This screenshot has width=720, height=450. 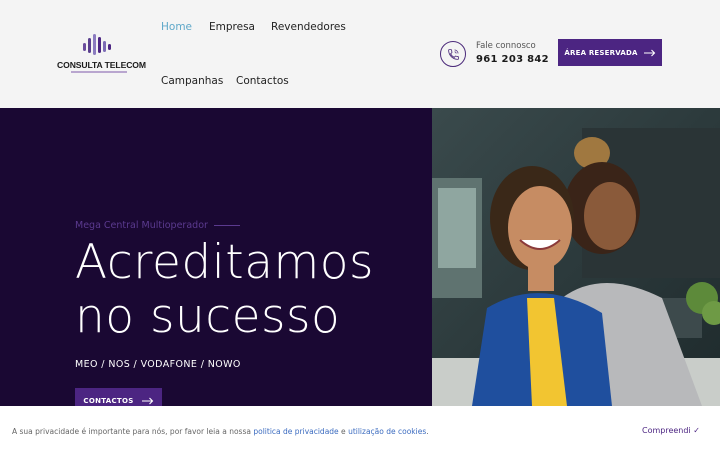 I want to click on contact-label: Fale connosco, so click(x=506, y=46).